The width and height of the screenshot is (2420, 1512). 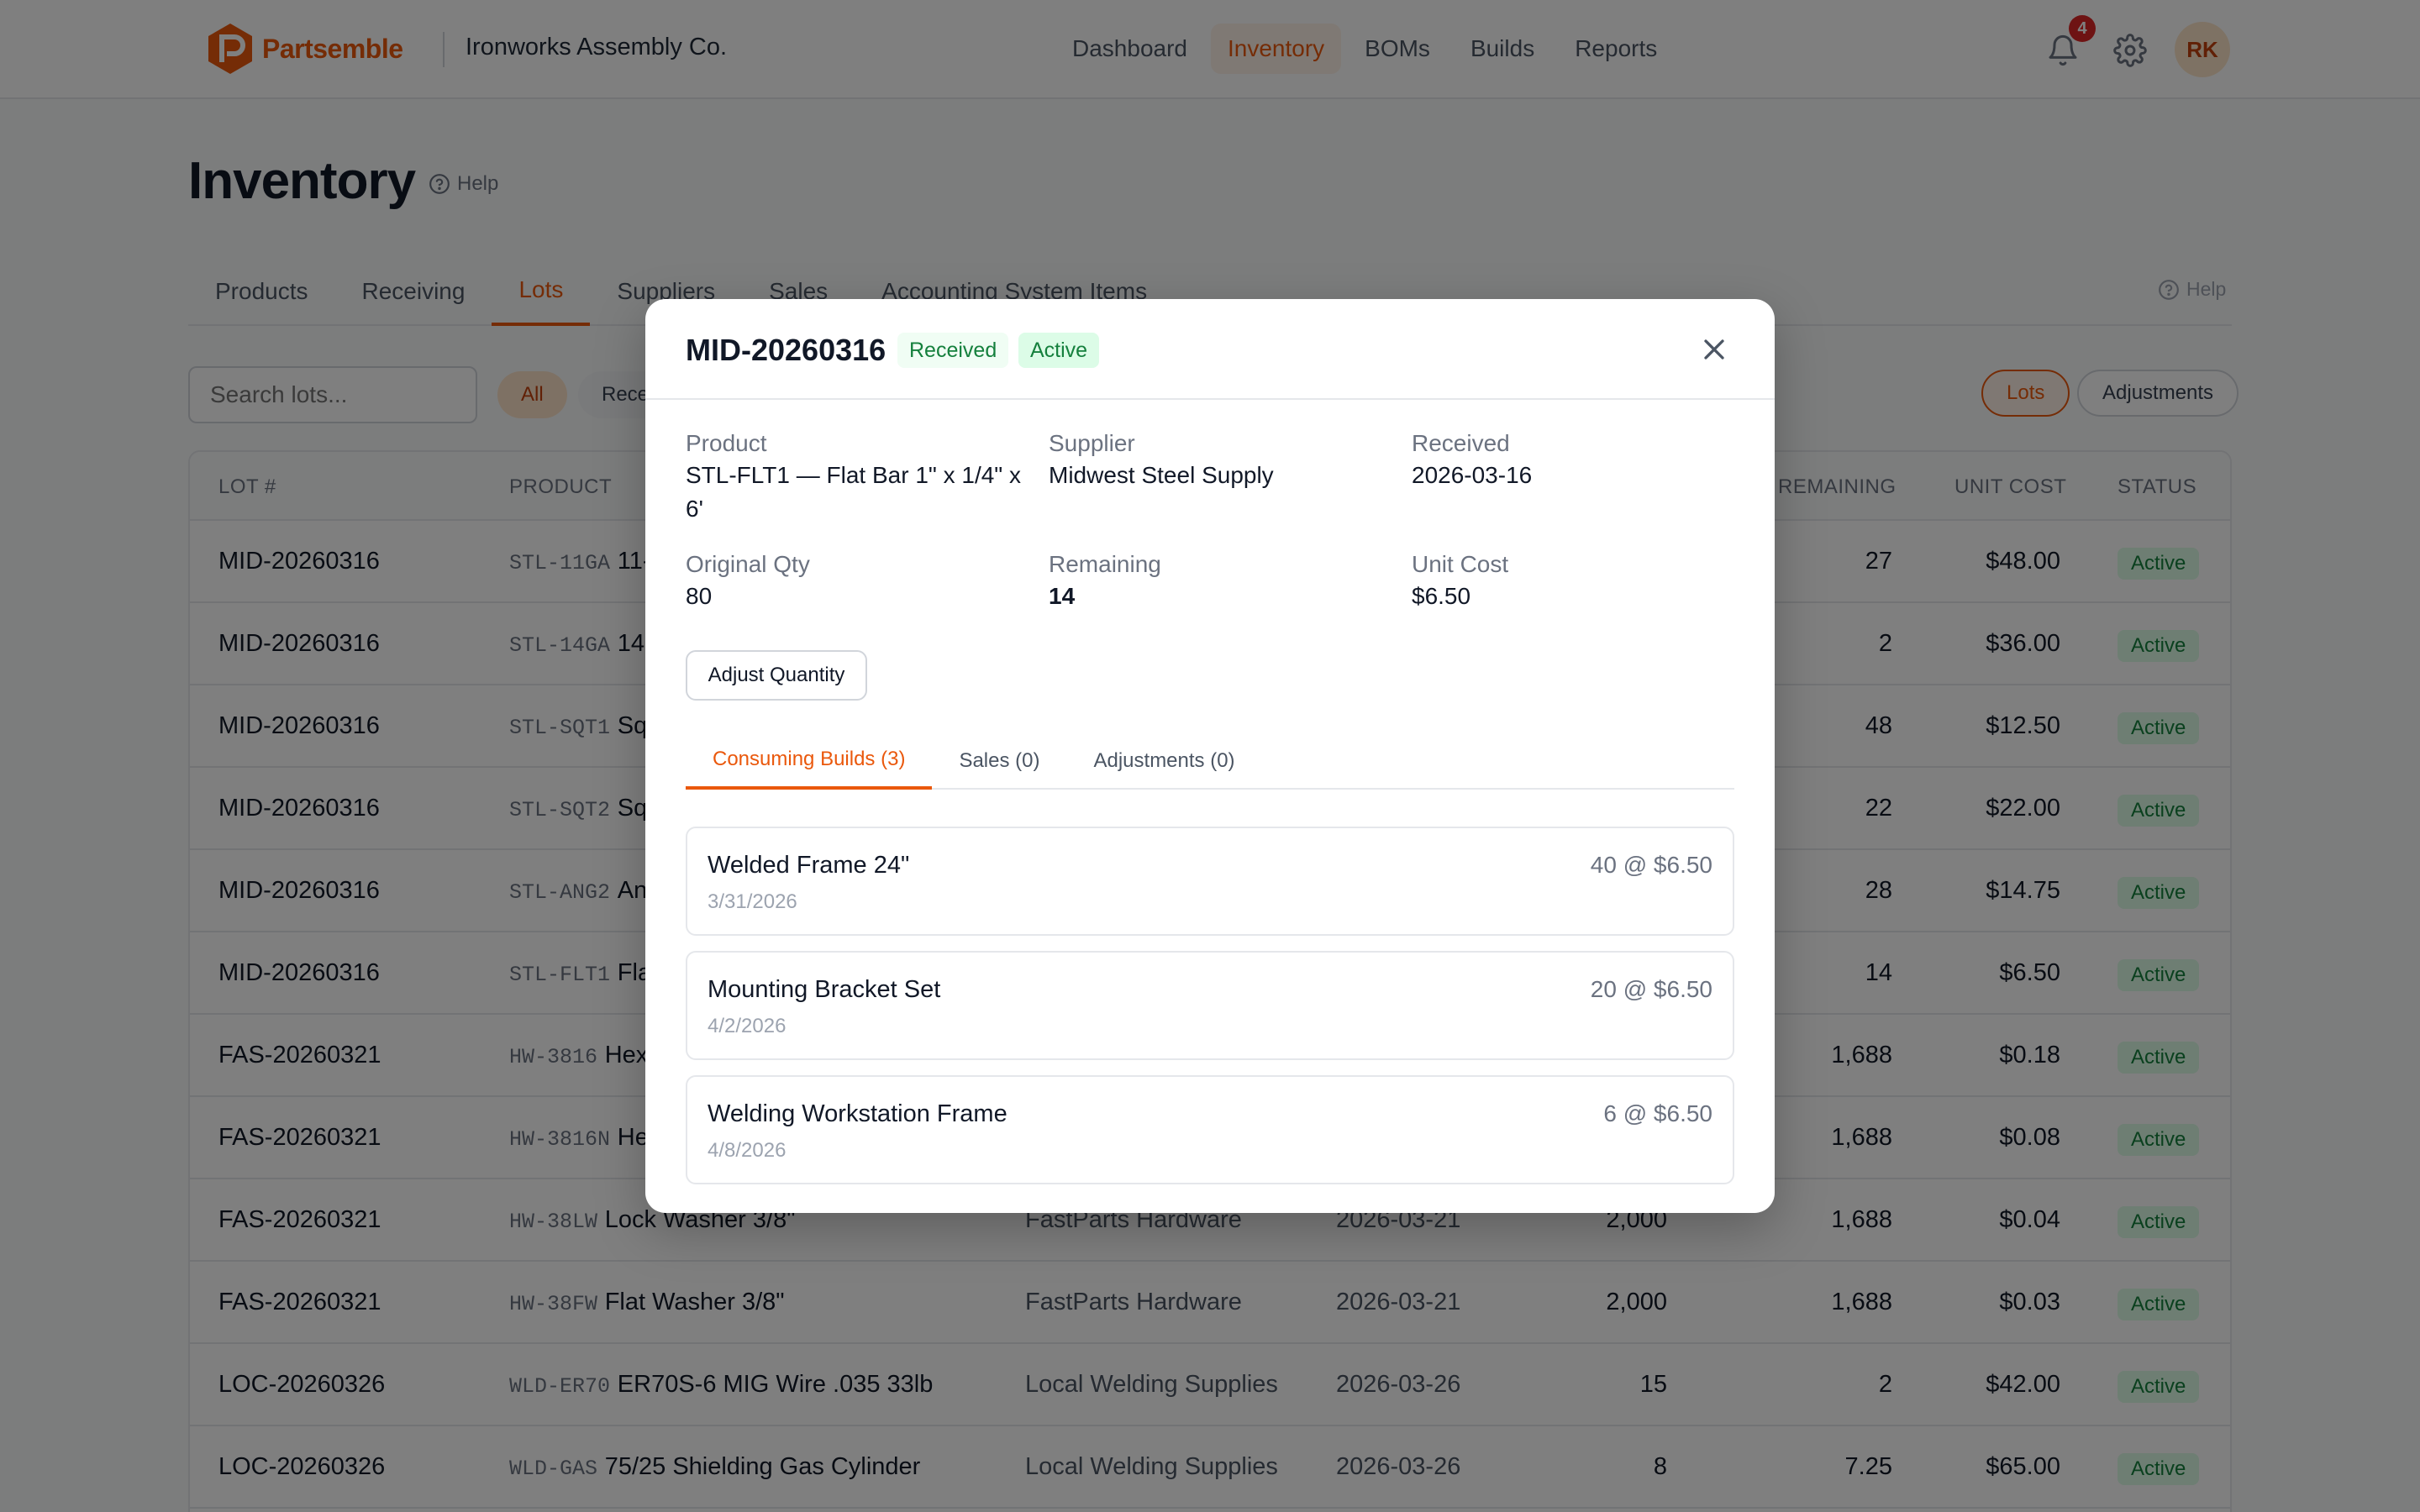 I want to click on unit-cost-value: $6.50, so click(x=1441, y=596).